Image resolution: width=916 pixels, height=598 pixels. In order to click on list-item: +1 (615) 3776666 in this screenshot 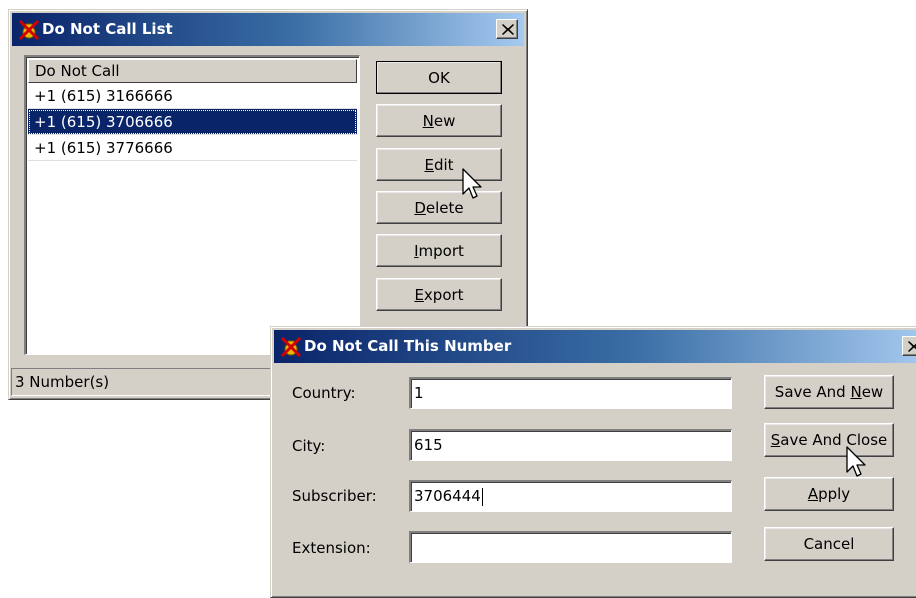, I will do `click(192, 148)`.